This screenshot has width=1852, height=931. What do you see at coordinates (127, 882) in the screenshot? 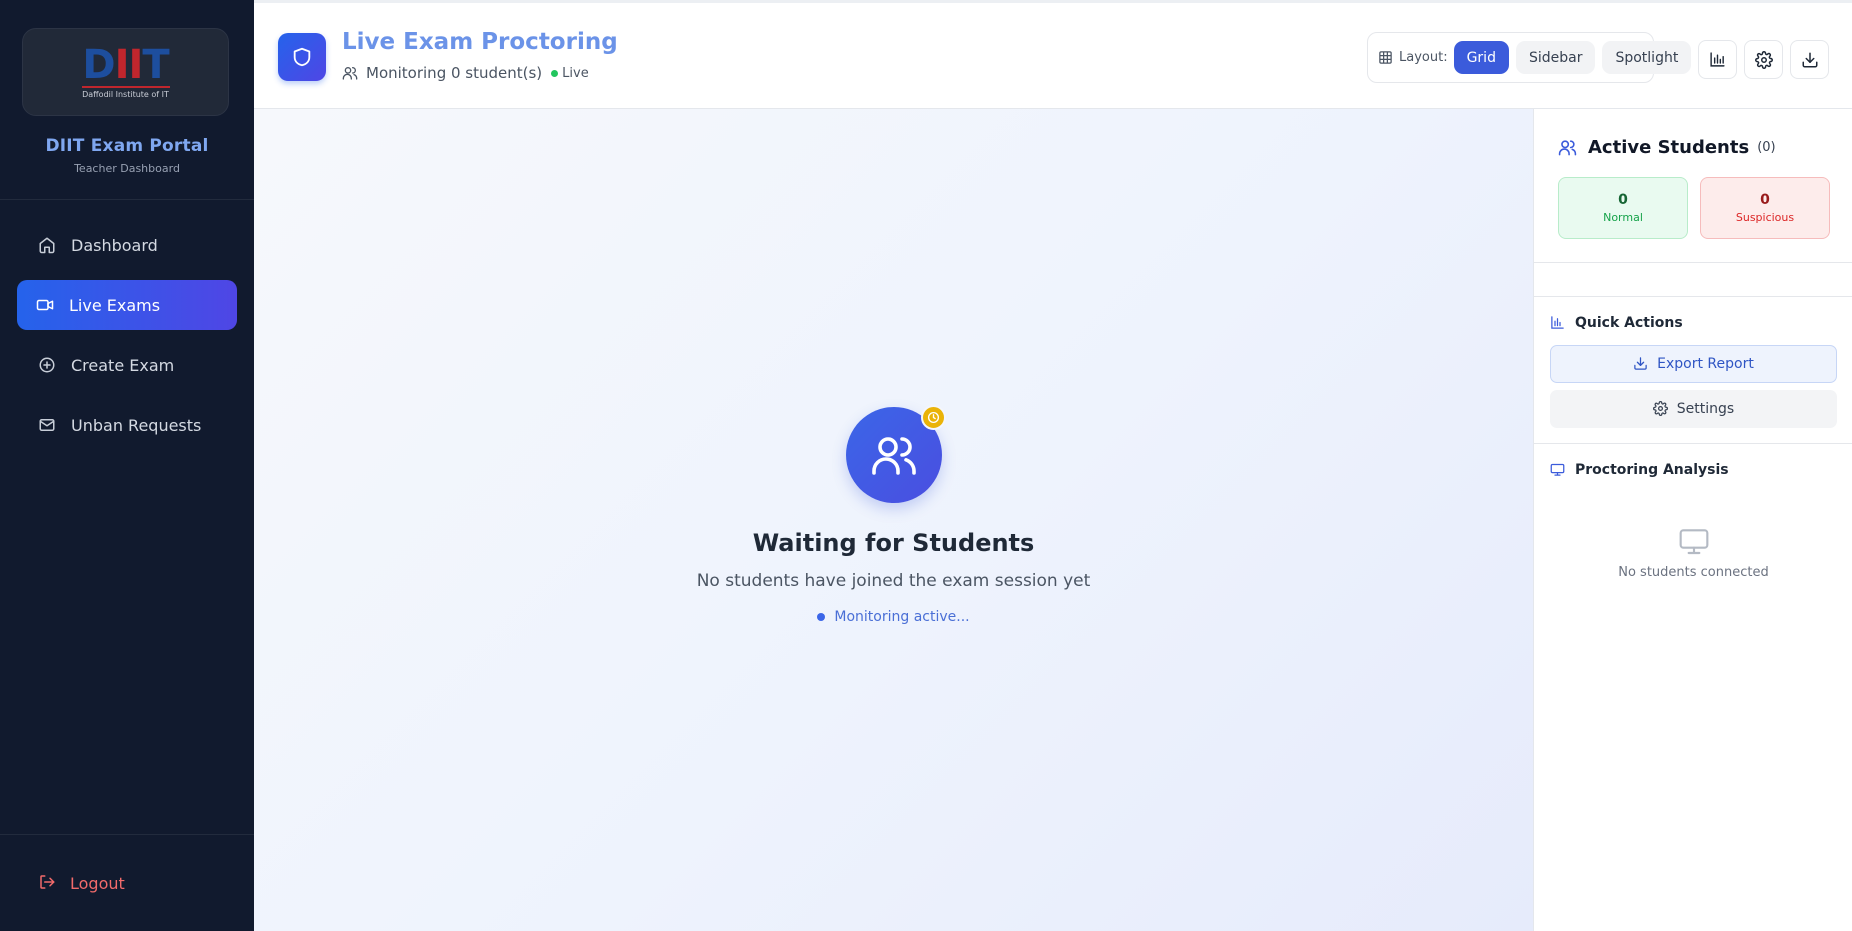
I see `sidebar-footer: Logout` at bounding box center [127, 882].